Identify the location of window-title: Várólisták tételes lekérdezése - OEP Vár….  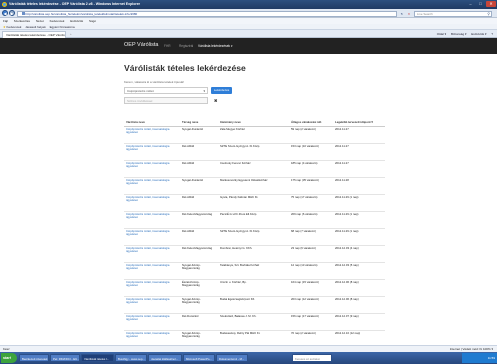
(75, 4).